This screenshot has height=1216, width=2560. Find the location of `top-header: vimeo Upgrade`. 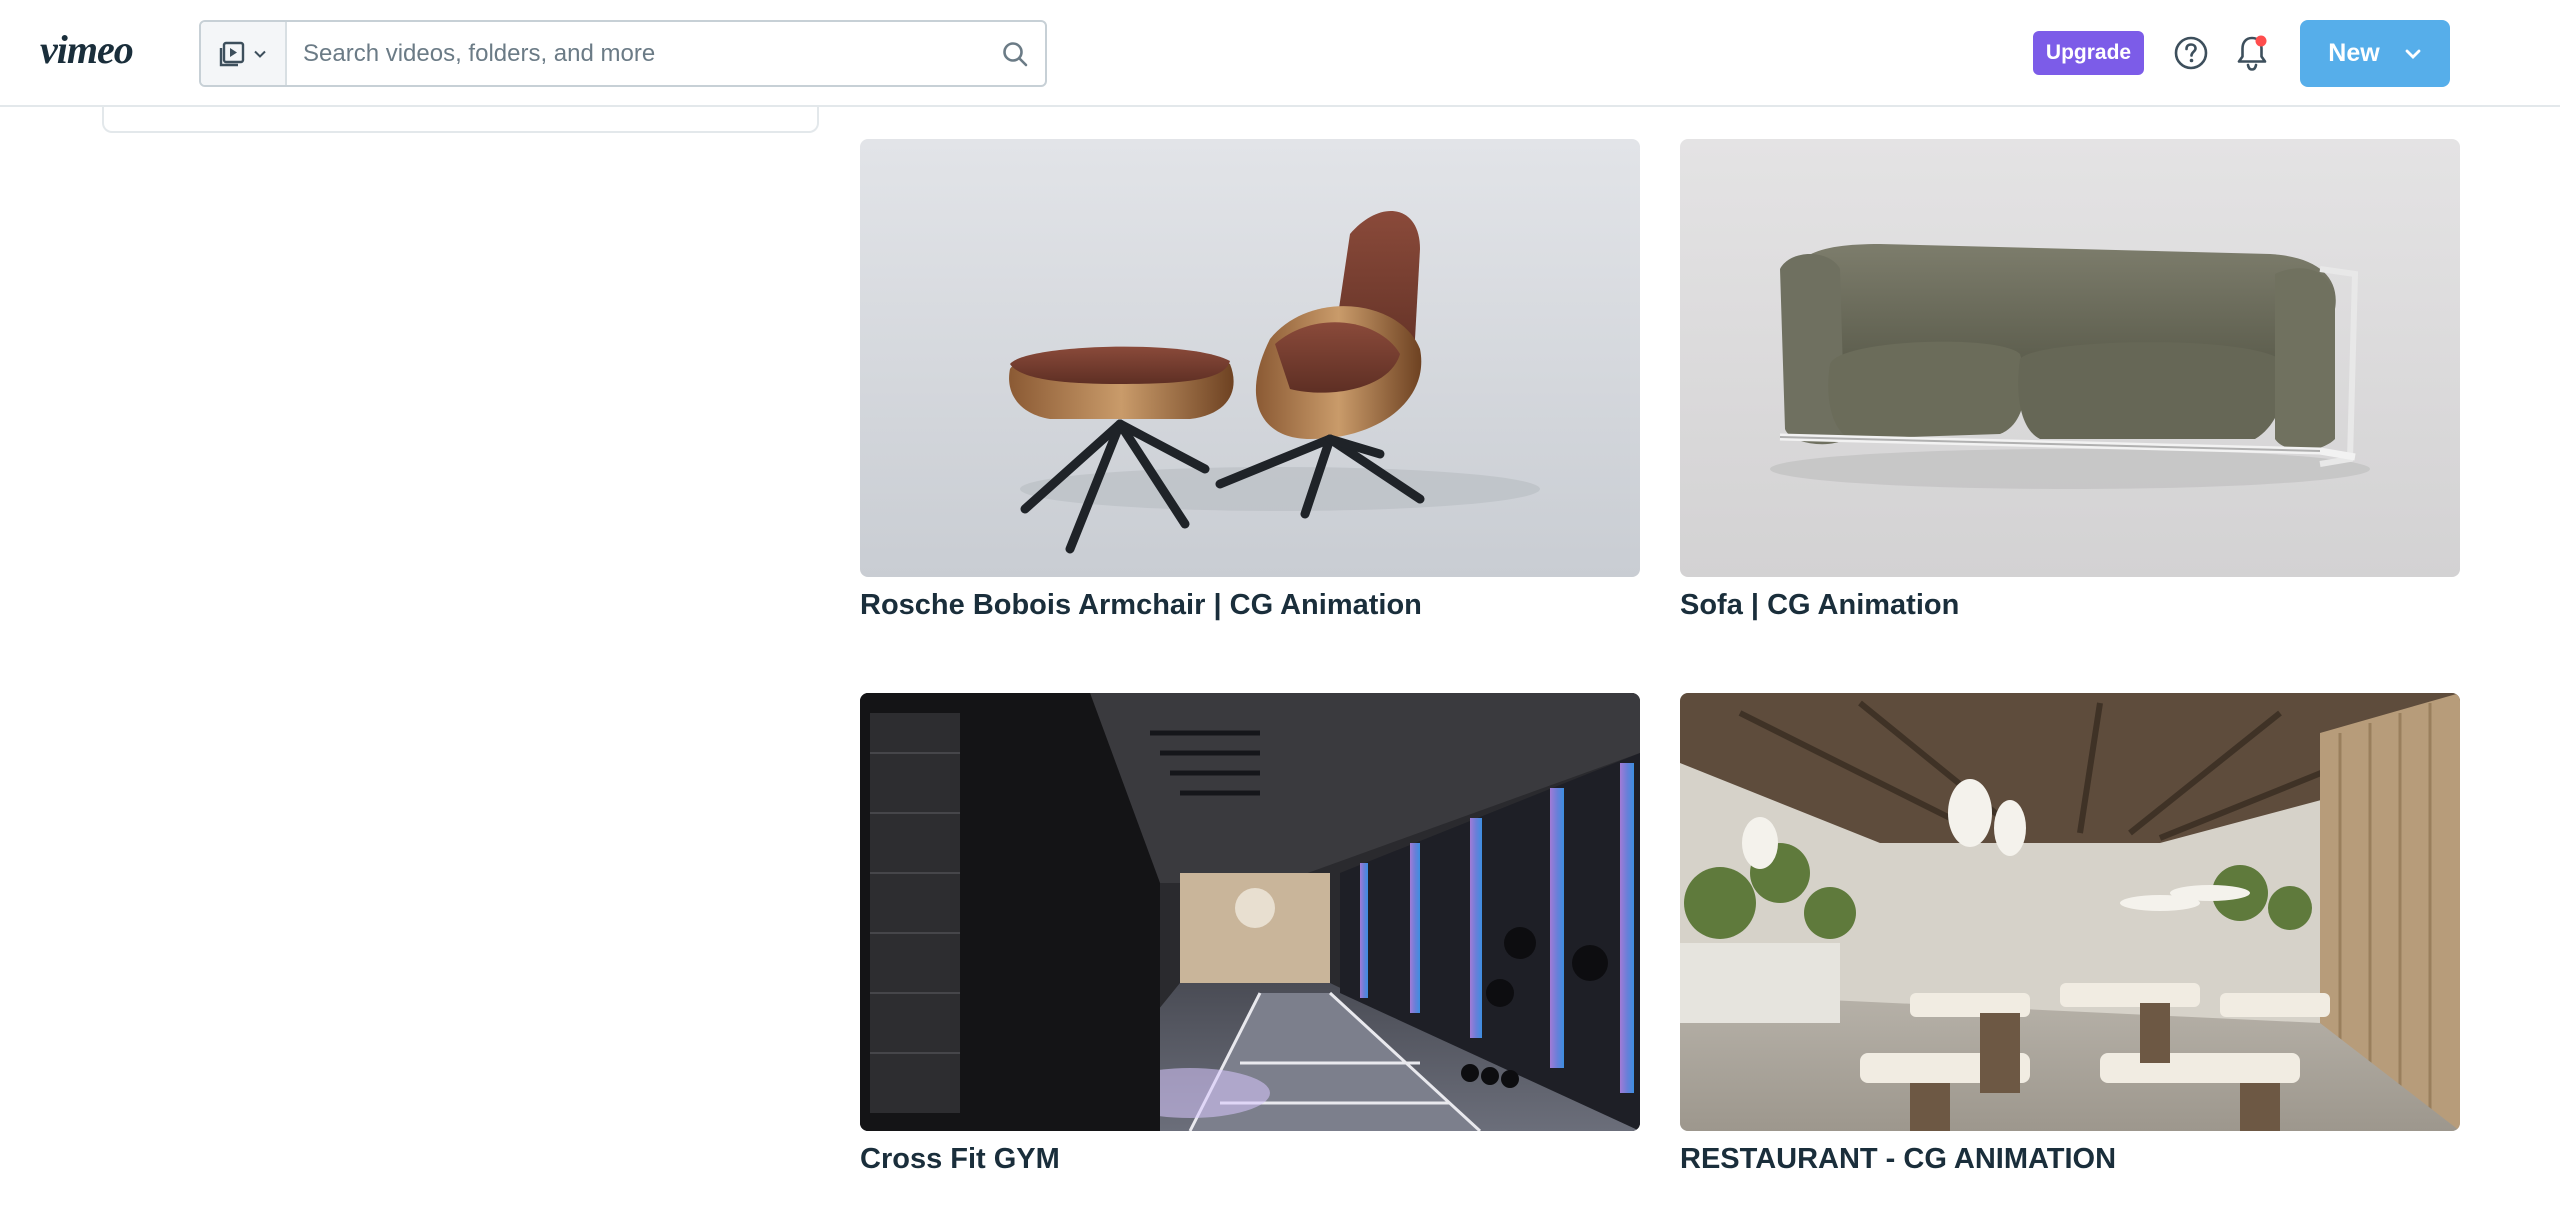

top-header: vimeo Upgrade is located at coordinates (1280, 53).